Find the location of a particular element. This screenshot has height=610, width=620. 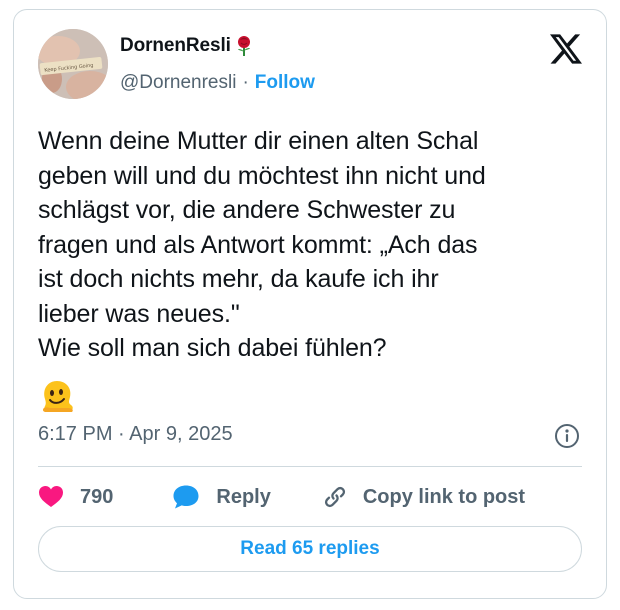

divider is located at coordinates (310, 466).